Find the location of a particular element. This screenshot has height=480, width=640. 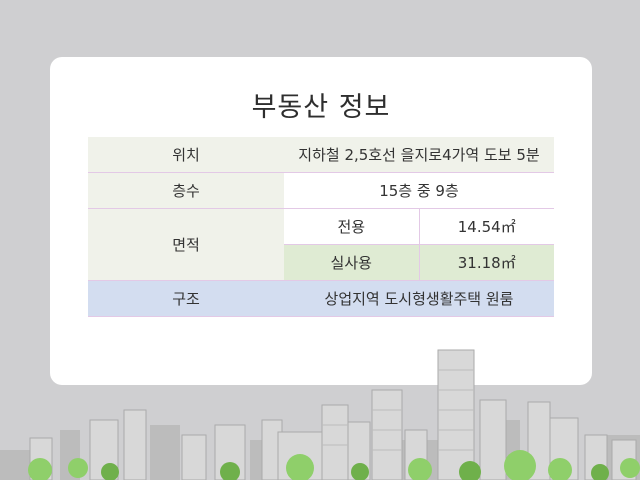

table-row-structure: 구조 상업지역 도시형생활주택 원룸 is located at coordinates (321, 298).